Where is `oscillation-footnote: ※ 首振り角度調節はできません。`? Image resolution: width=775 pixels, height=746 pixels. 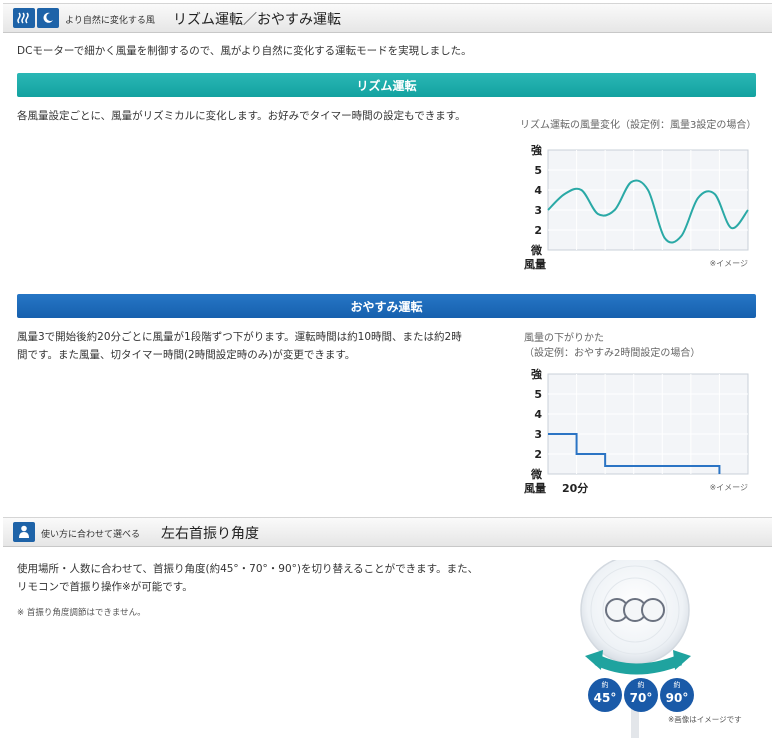
oscillation-footnote: ※ 首振り角度調節はできません。 is located at coordinates (81, 613).